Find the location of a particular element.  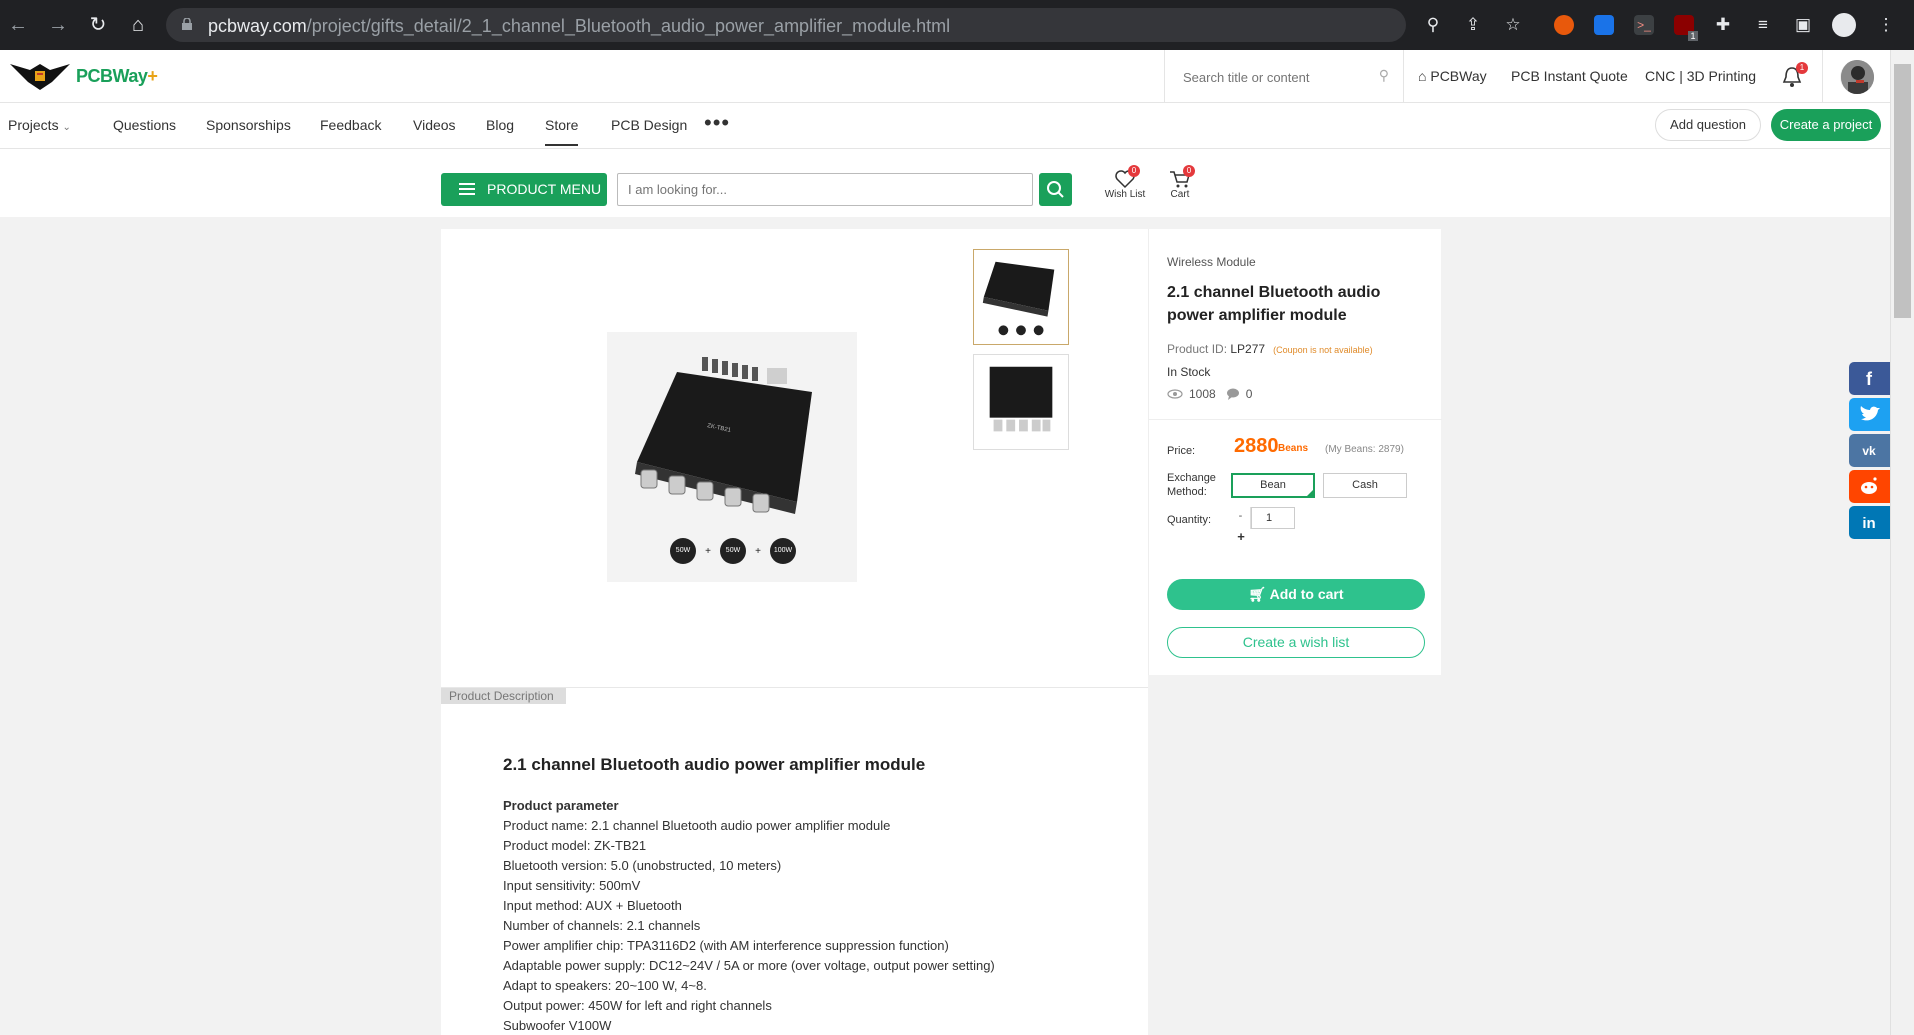

svg-text: f is located at coordinates (1869, 379).